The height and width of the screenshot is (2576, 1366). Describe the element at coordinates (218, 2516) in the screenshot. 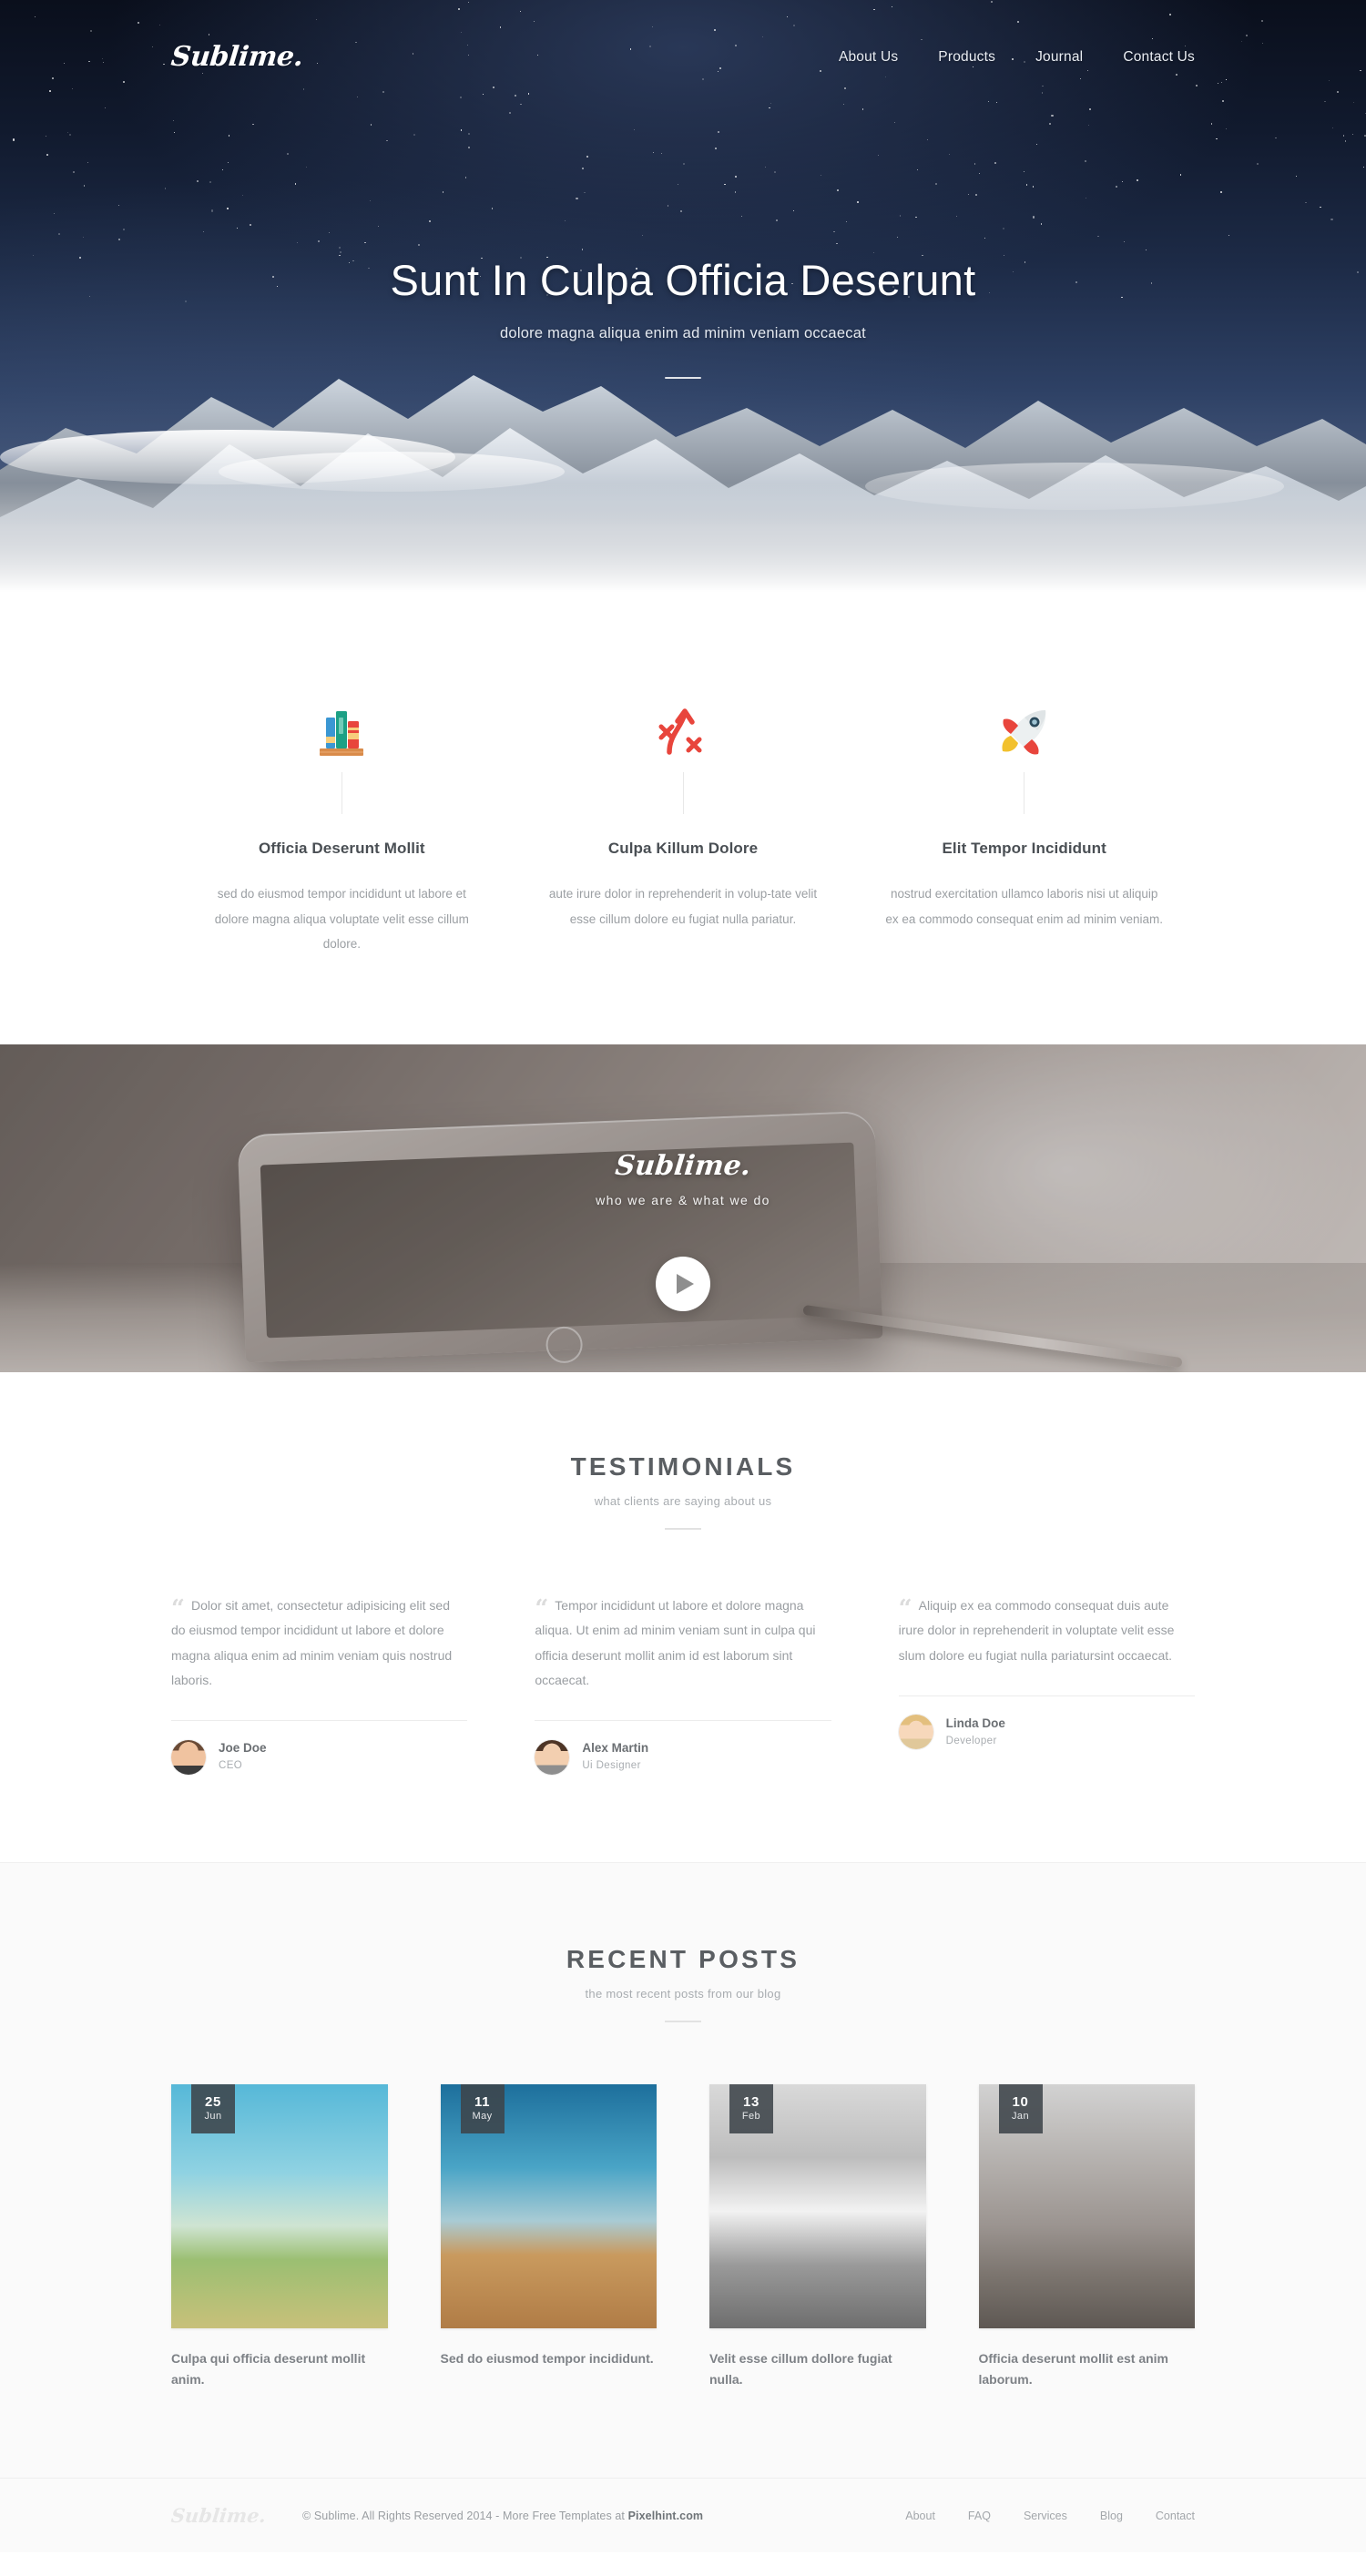

I see `footer-logo: Sublime.` at that location.